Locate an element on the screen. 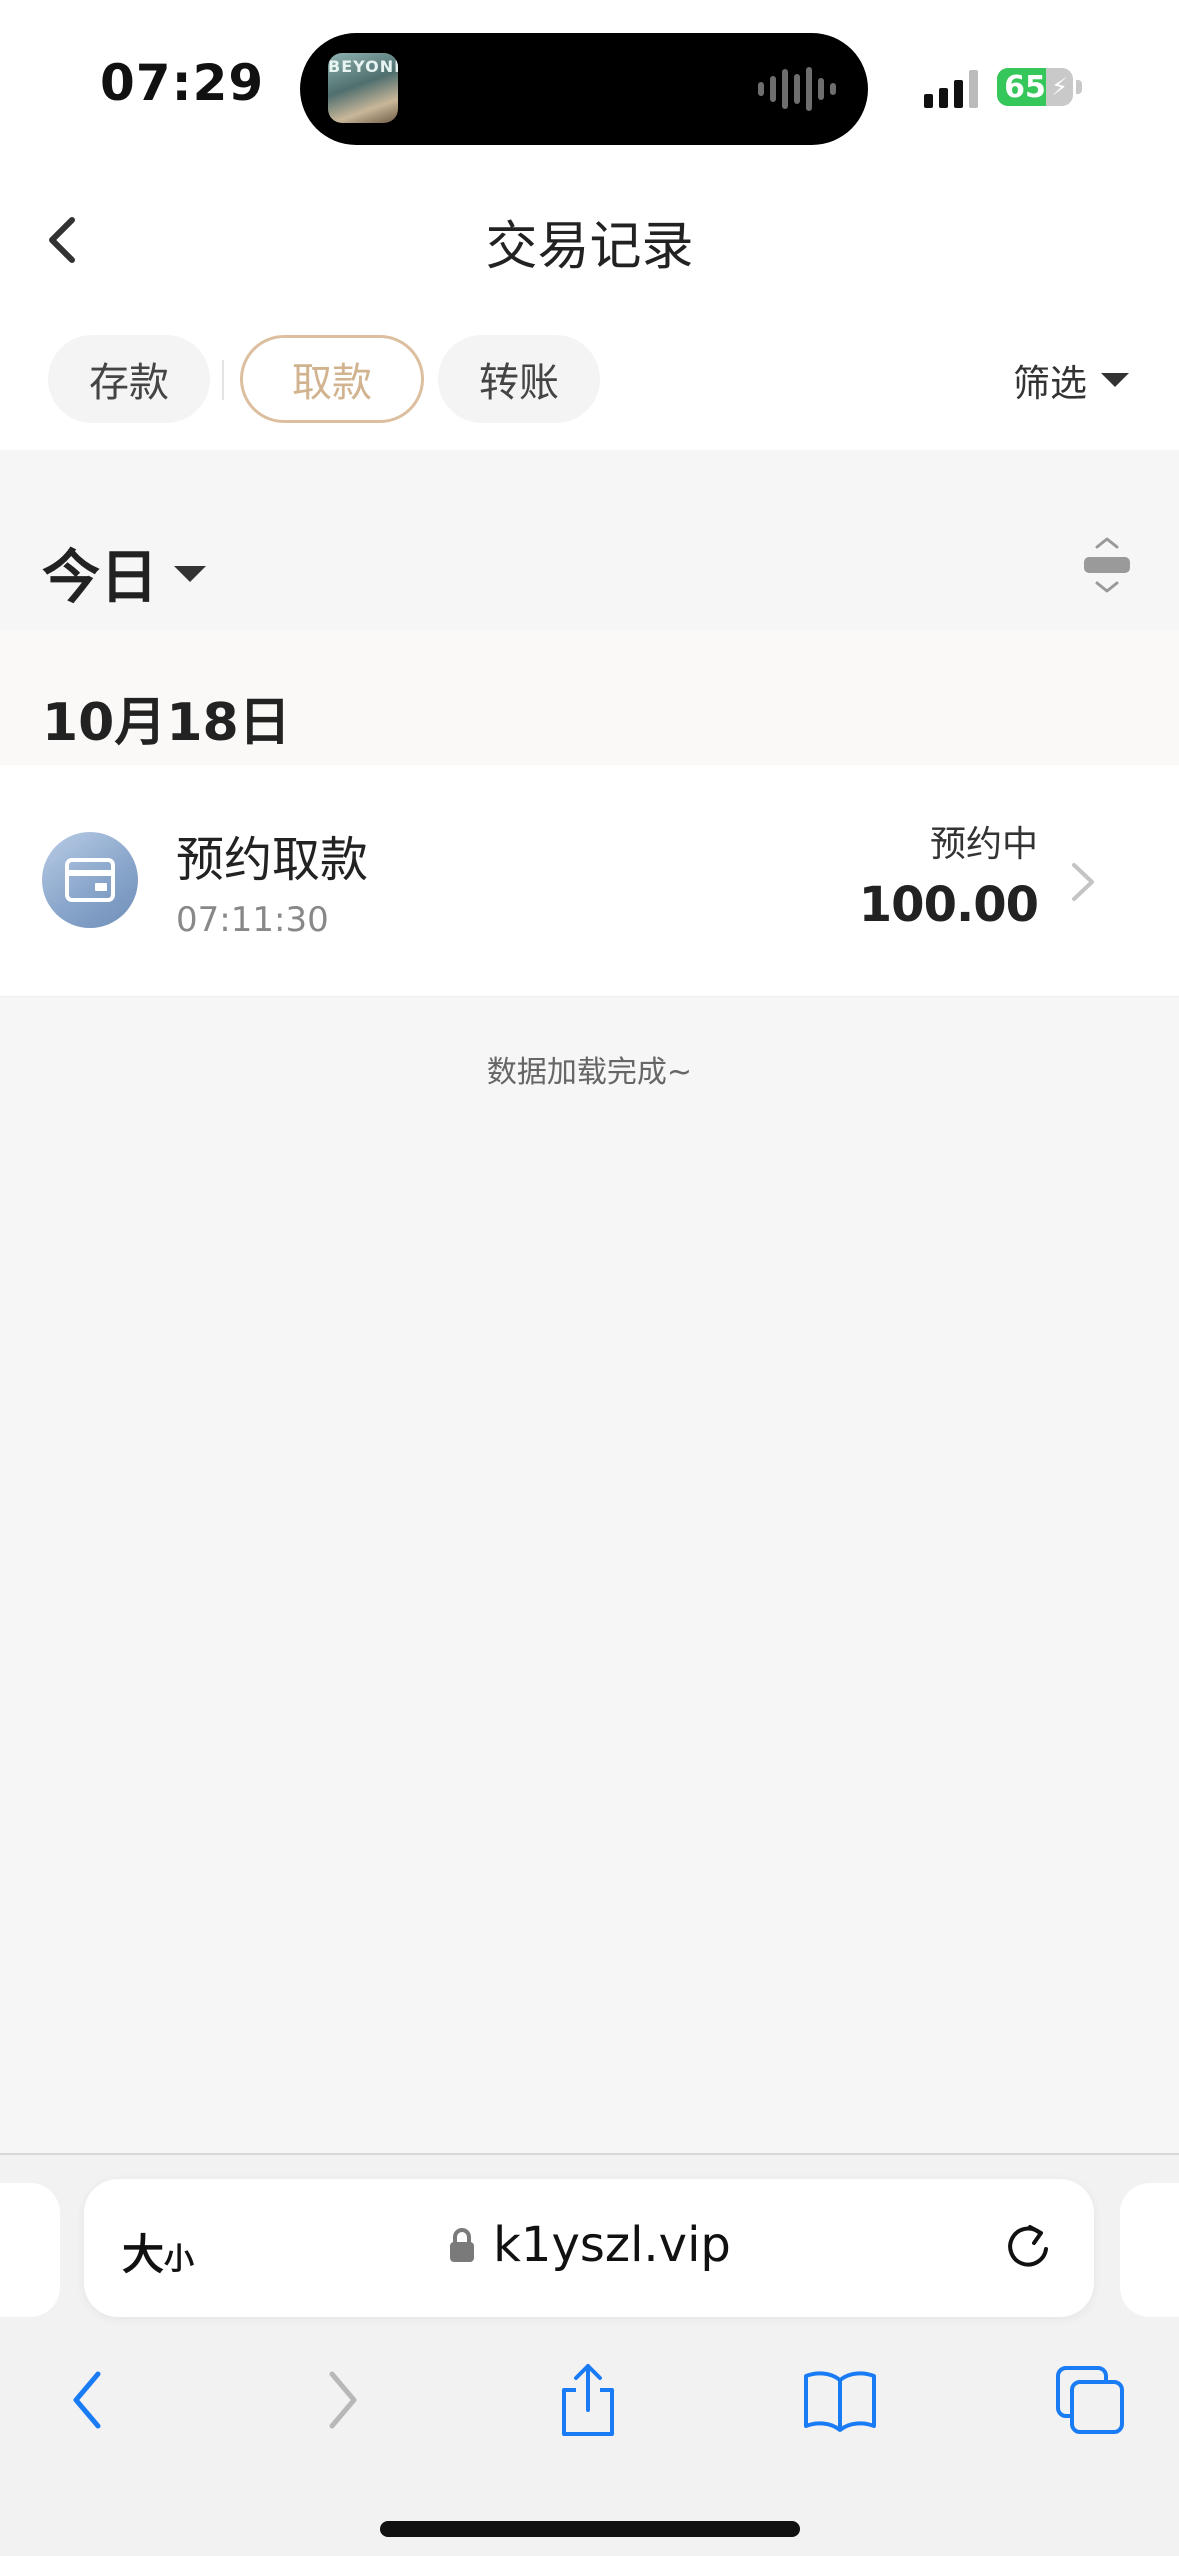 The width and height of the screenshot is (1179, 2556). period-selector: 今日 is located at coordinates (124, 572).